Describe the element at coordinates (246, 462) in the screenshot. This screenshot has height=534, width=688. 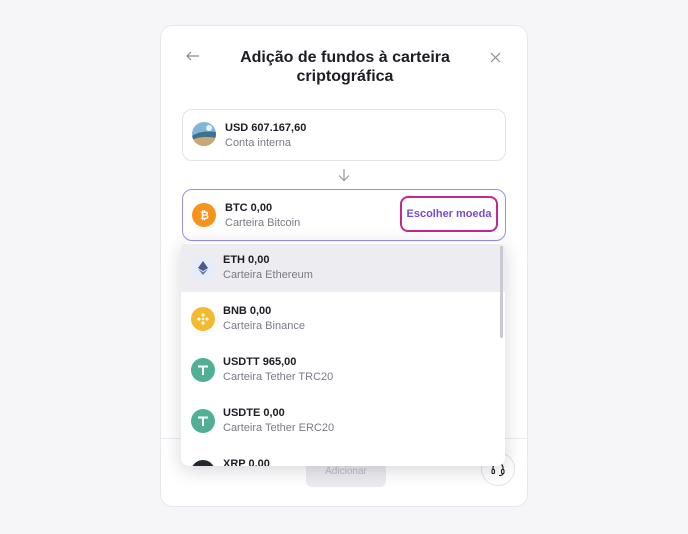
I see `xrp-amount: XRP 0,00` at that location.